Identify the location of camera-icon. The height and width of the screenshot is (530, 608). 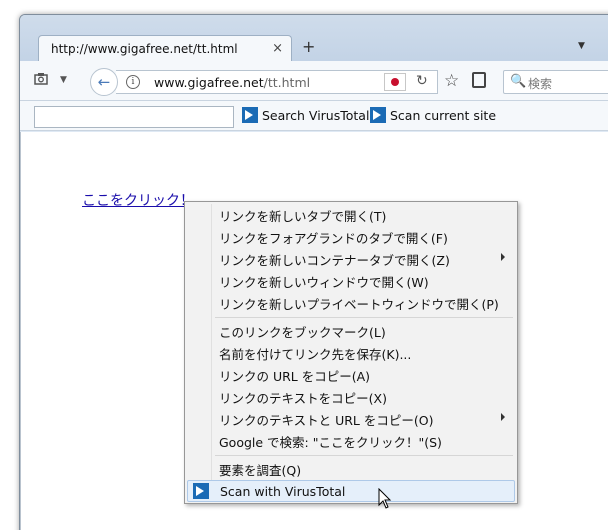
(41, 80).